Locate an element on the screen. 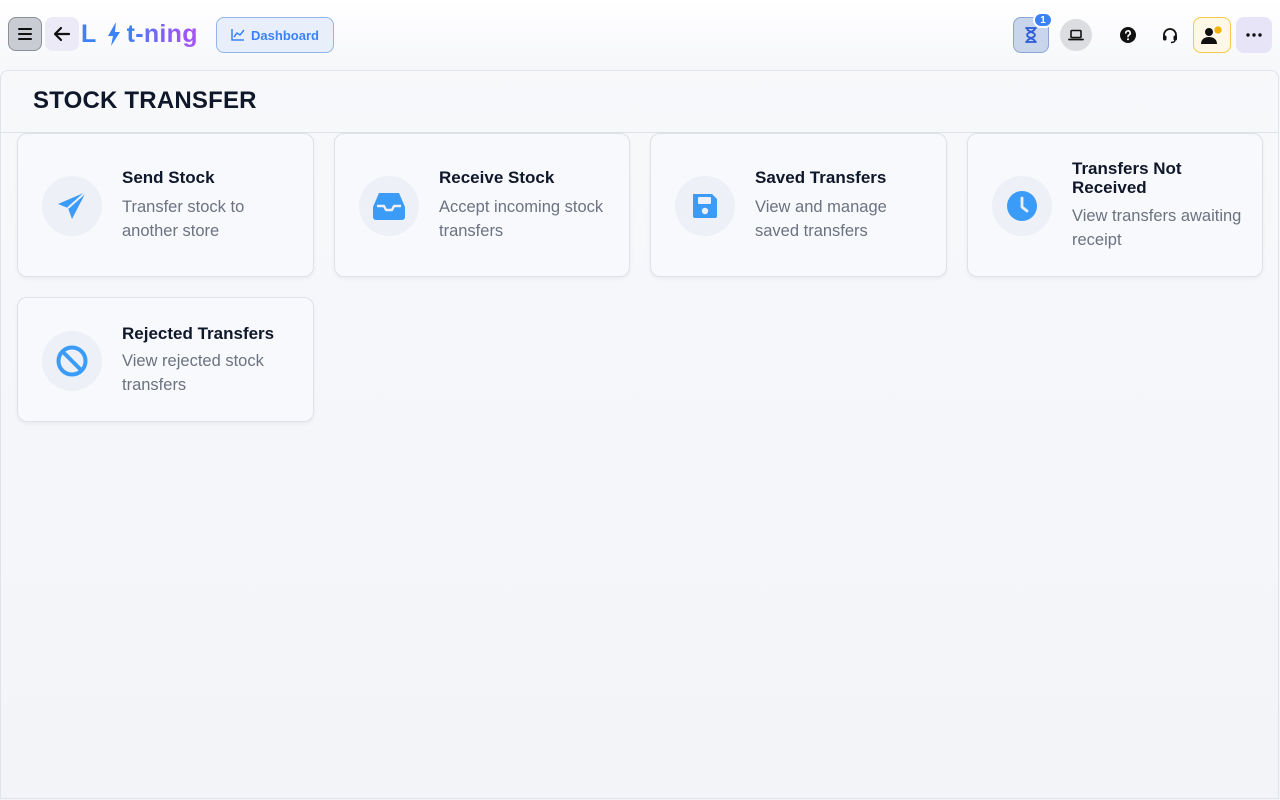  card-title: Rejected Transfers is located at coordinates (198, 333).